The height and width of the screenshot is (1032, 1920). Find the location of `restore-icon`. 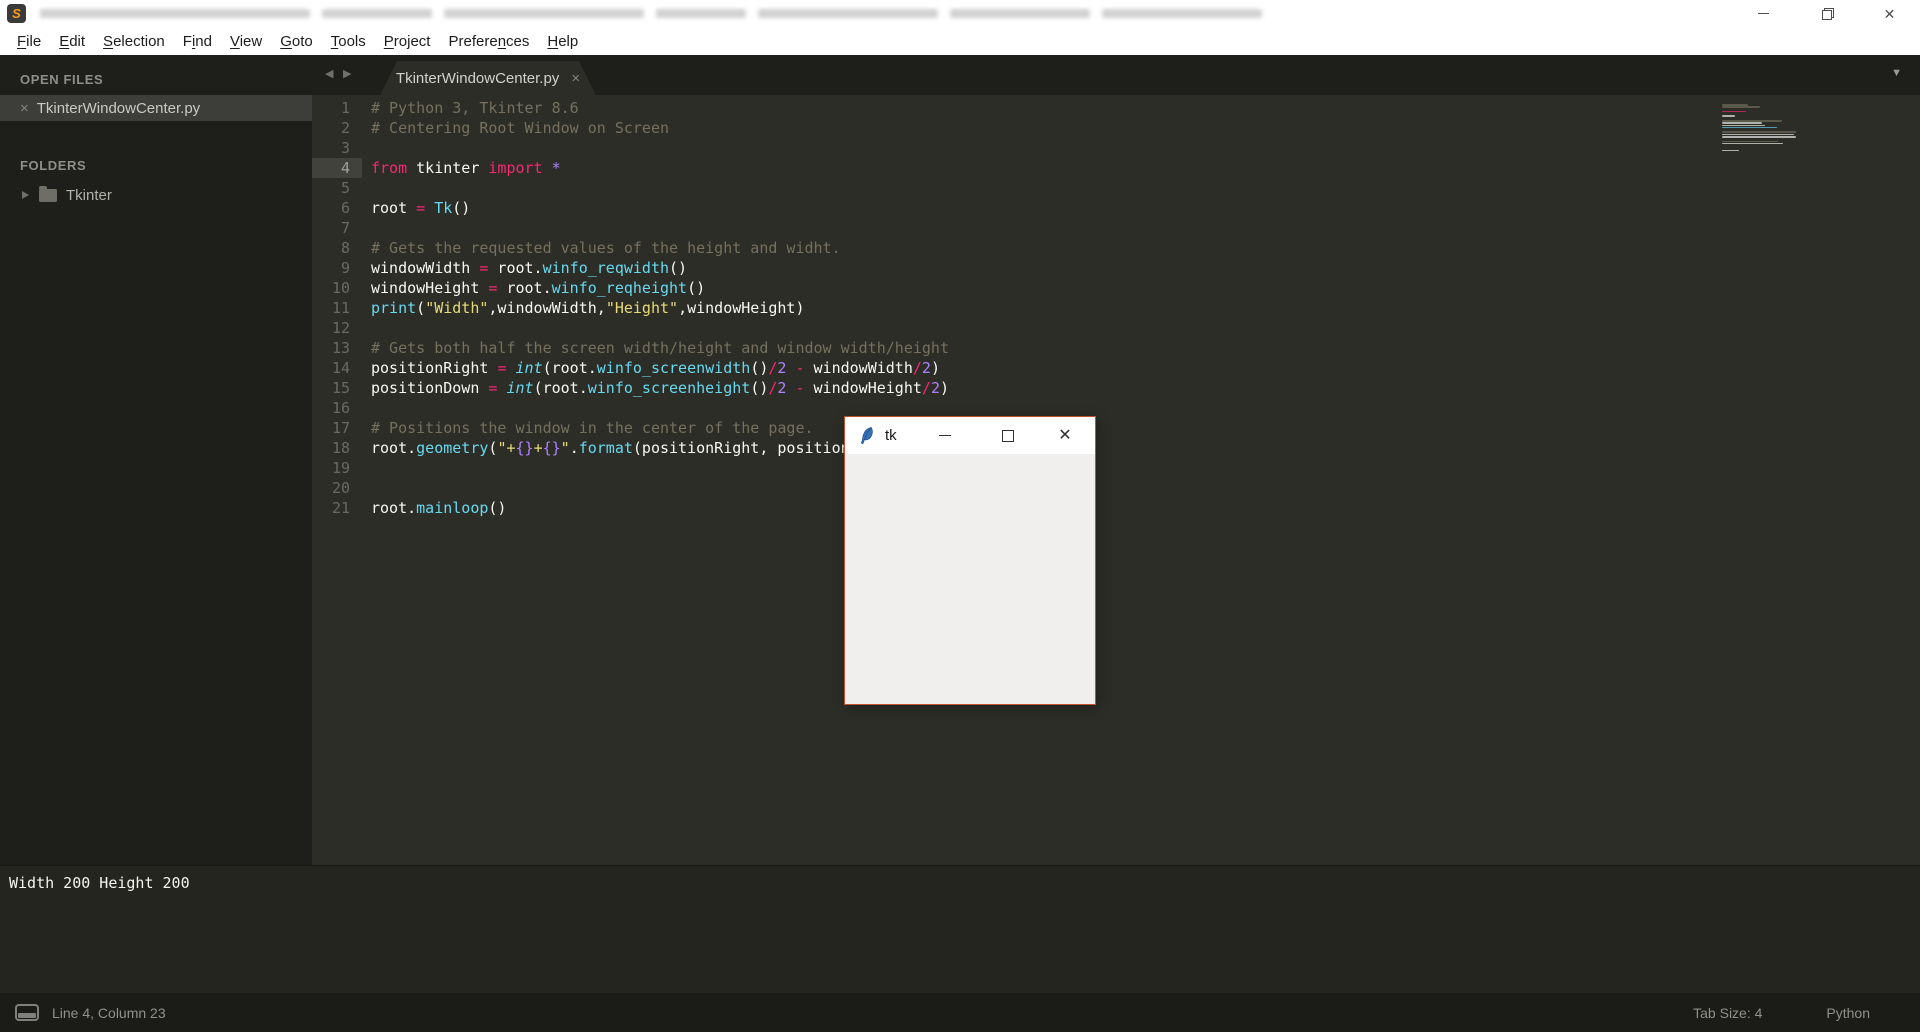

restore-icon is located at coordinates (1827, 13).